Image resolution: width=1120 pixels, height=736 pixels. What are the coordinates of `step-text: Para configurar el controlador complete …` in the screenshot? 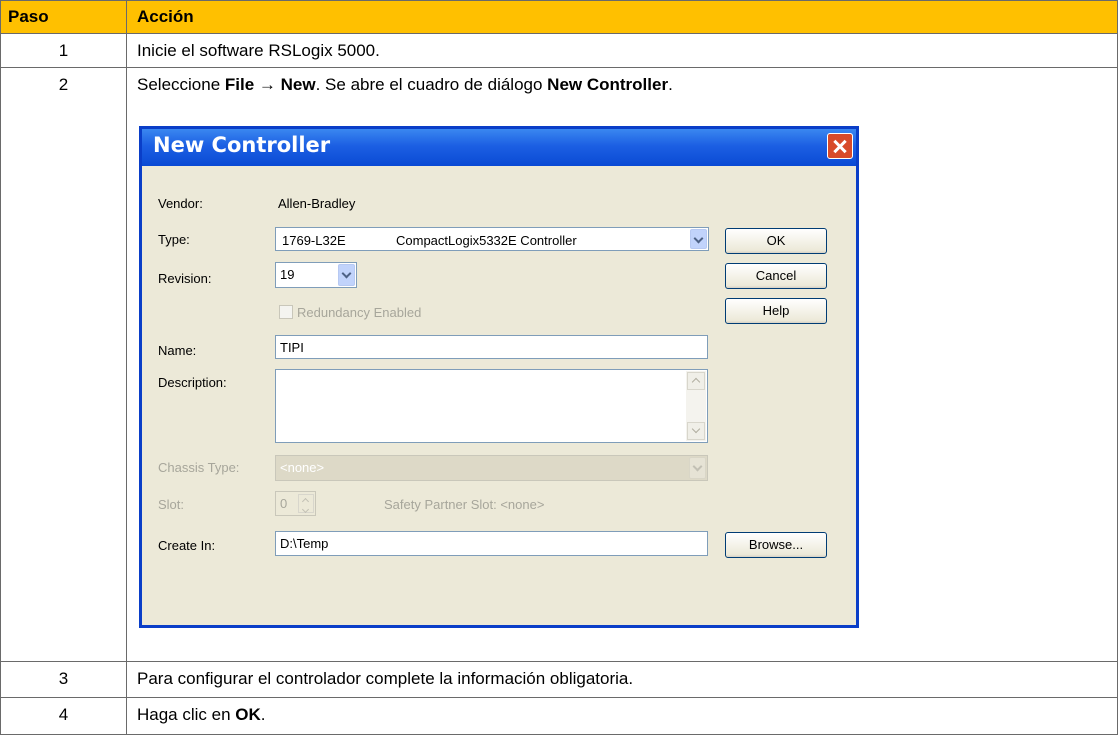 It's located at (622, 679).